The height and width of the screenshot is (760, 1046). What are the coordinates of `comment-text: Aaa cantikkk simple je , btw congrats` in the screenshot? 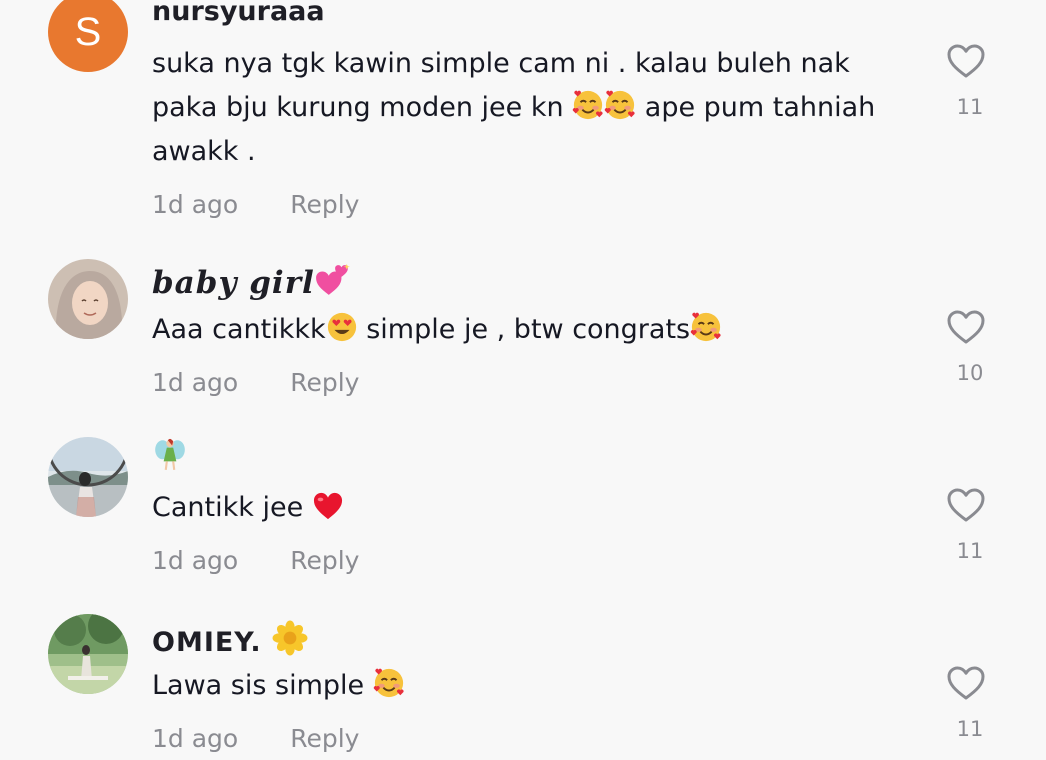 It's located at (537, 330).